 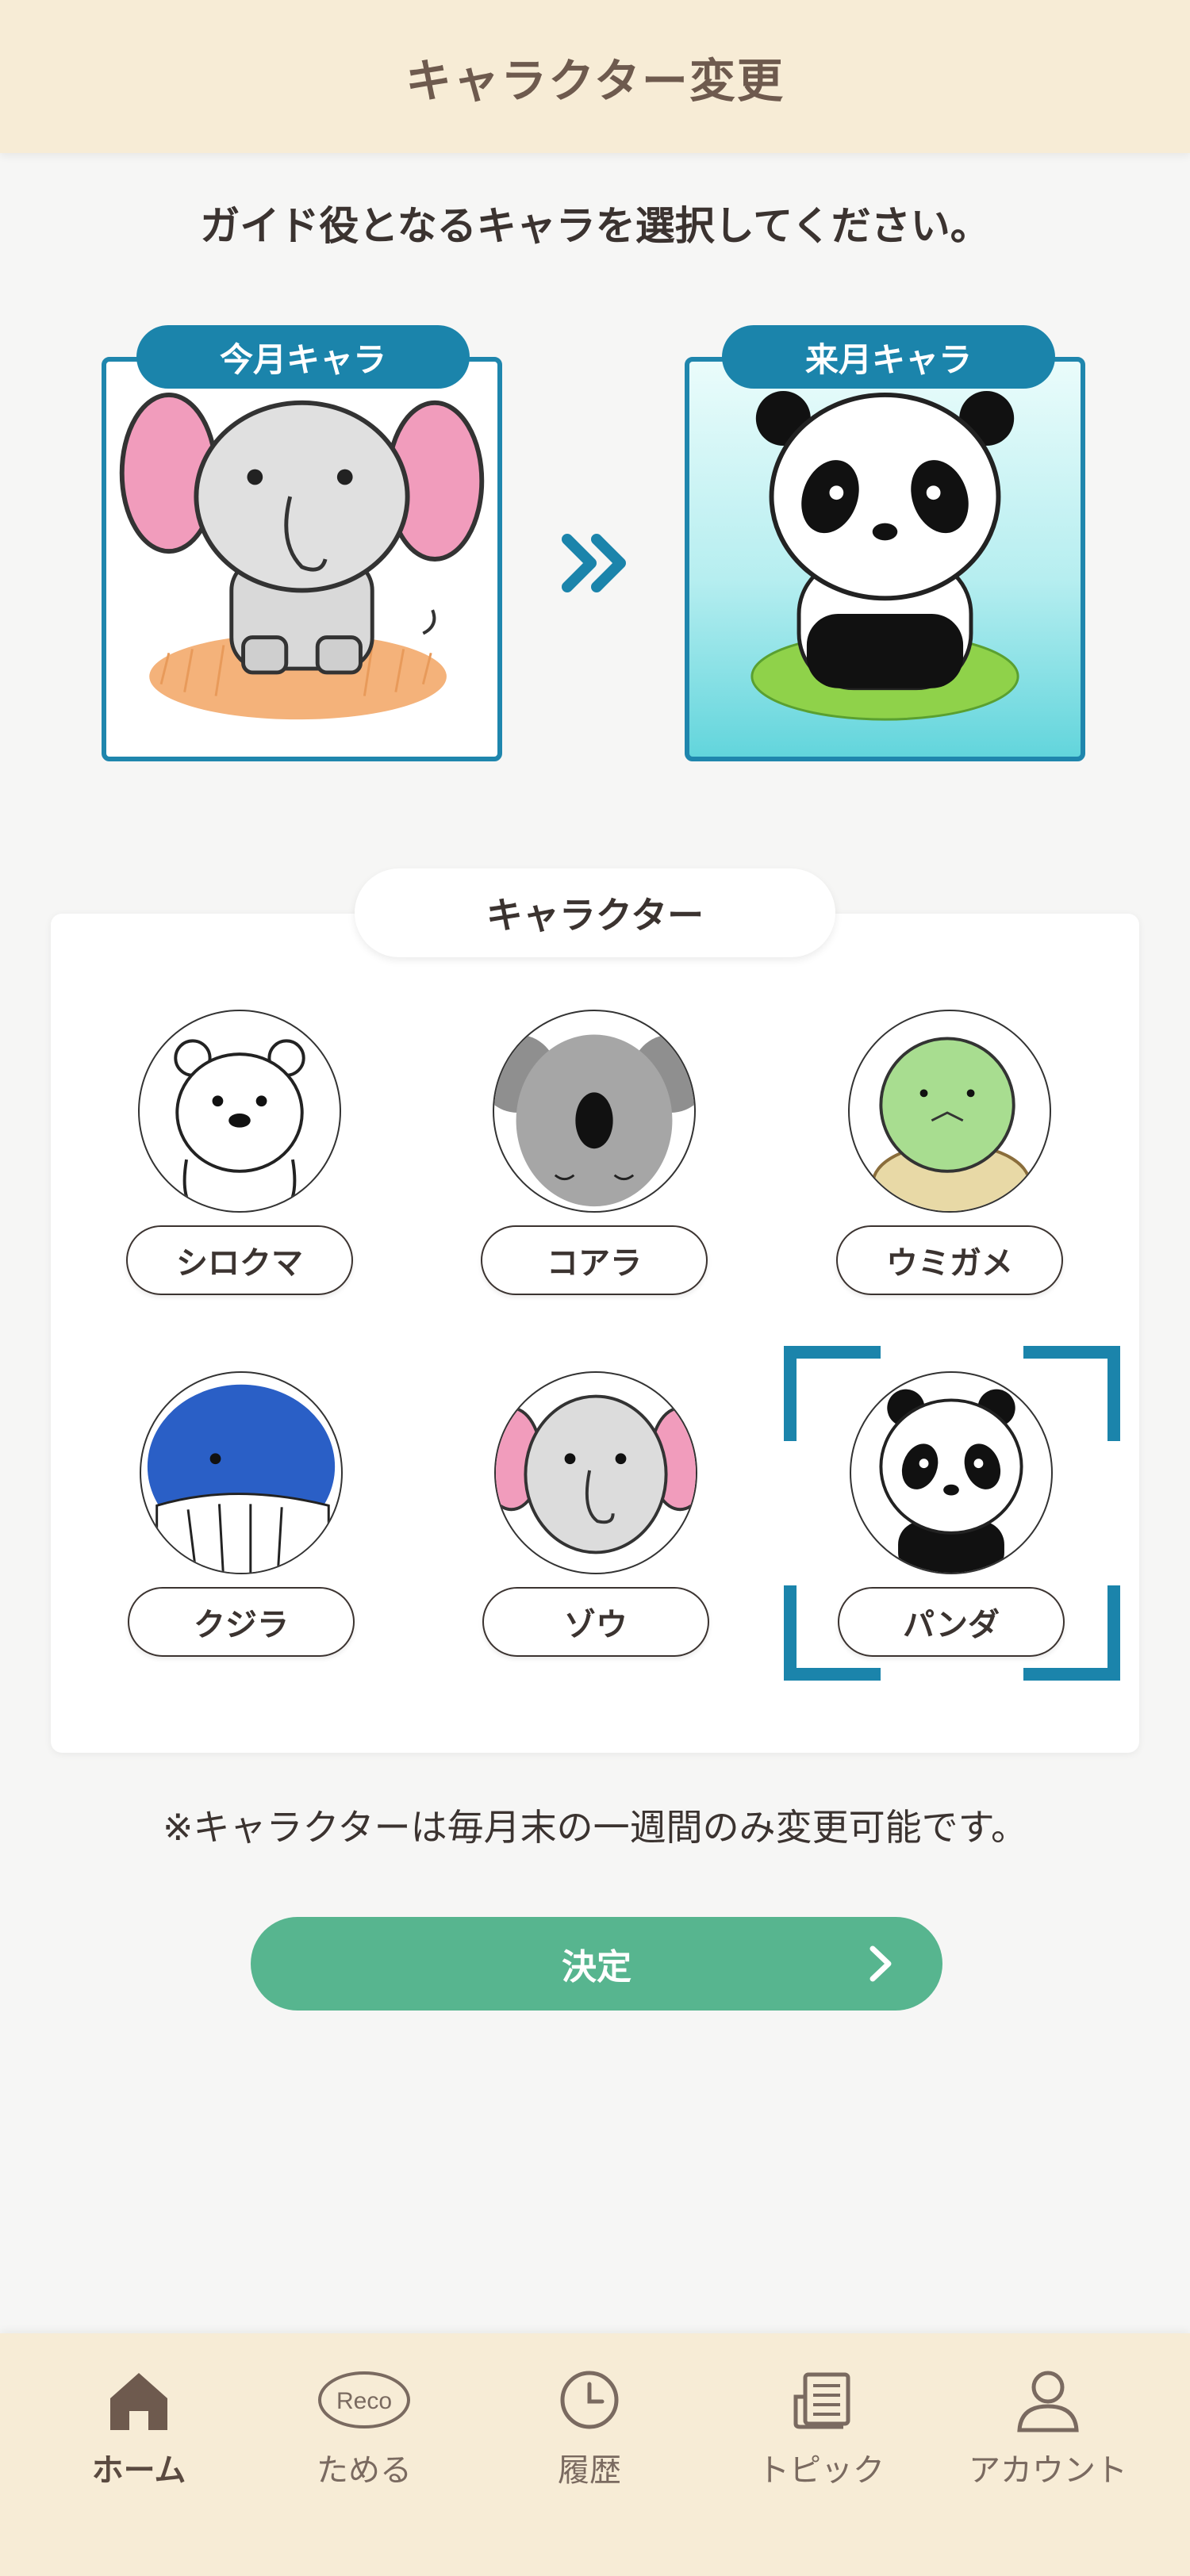 I want to click on tab-account: アカウント, so click(x=1048, y=2427).